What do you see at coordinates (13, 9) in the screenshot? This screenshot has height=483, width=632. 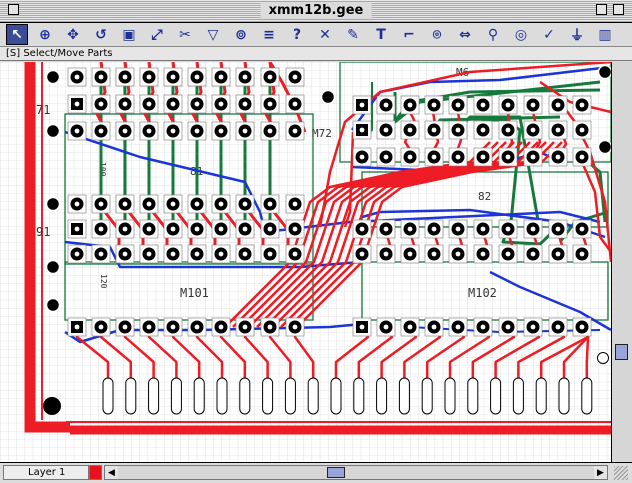 I see `close-box` at bounding box center [13, 9].